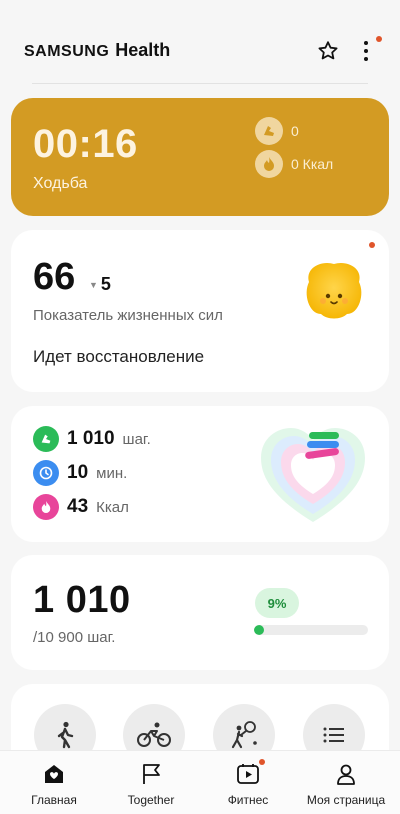 This screenshot has width=400, height=814. I want to click on activity-minutes-row: 10 мин., so click(80, 473).